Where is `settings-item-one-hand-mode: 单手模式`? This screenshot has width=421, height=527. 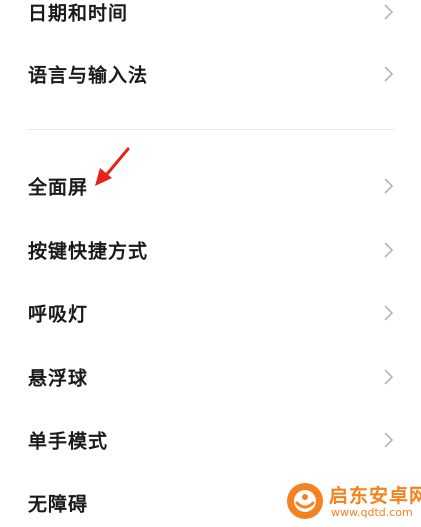
settings-item-one-hand-mode: 单手模式 is located at coordinates (210, 440).